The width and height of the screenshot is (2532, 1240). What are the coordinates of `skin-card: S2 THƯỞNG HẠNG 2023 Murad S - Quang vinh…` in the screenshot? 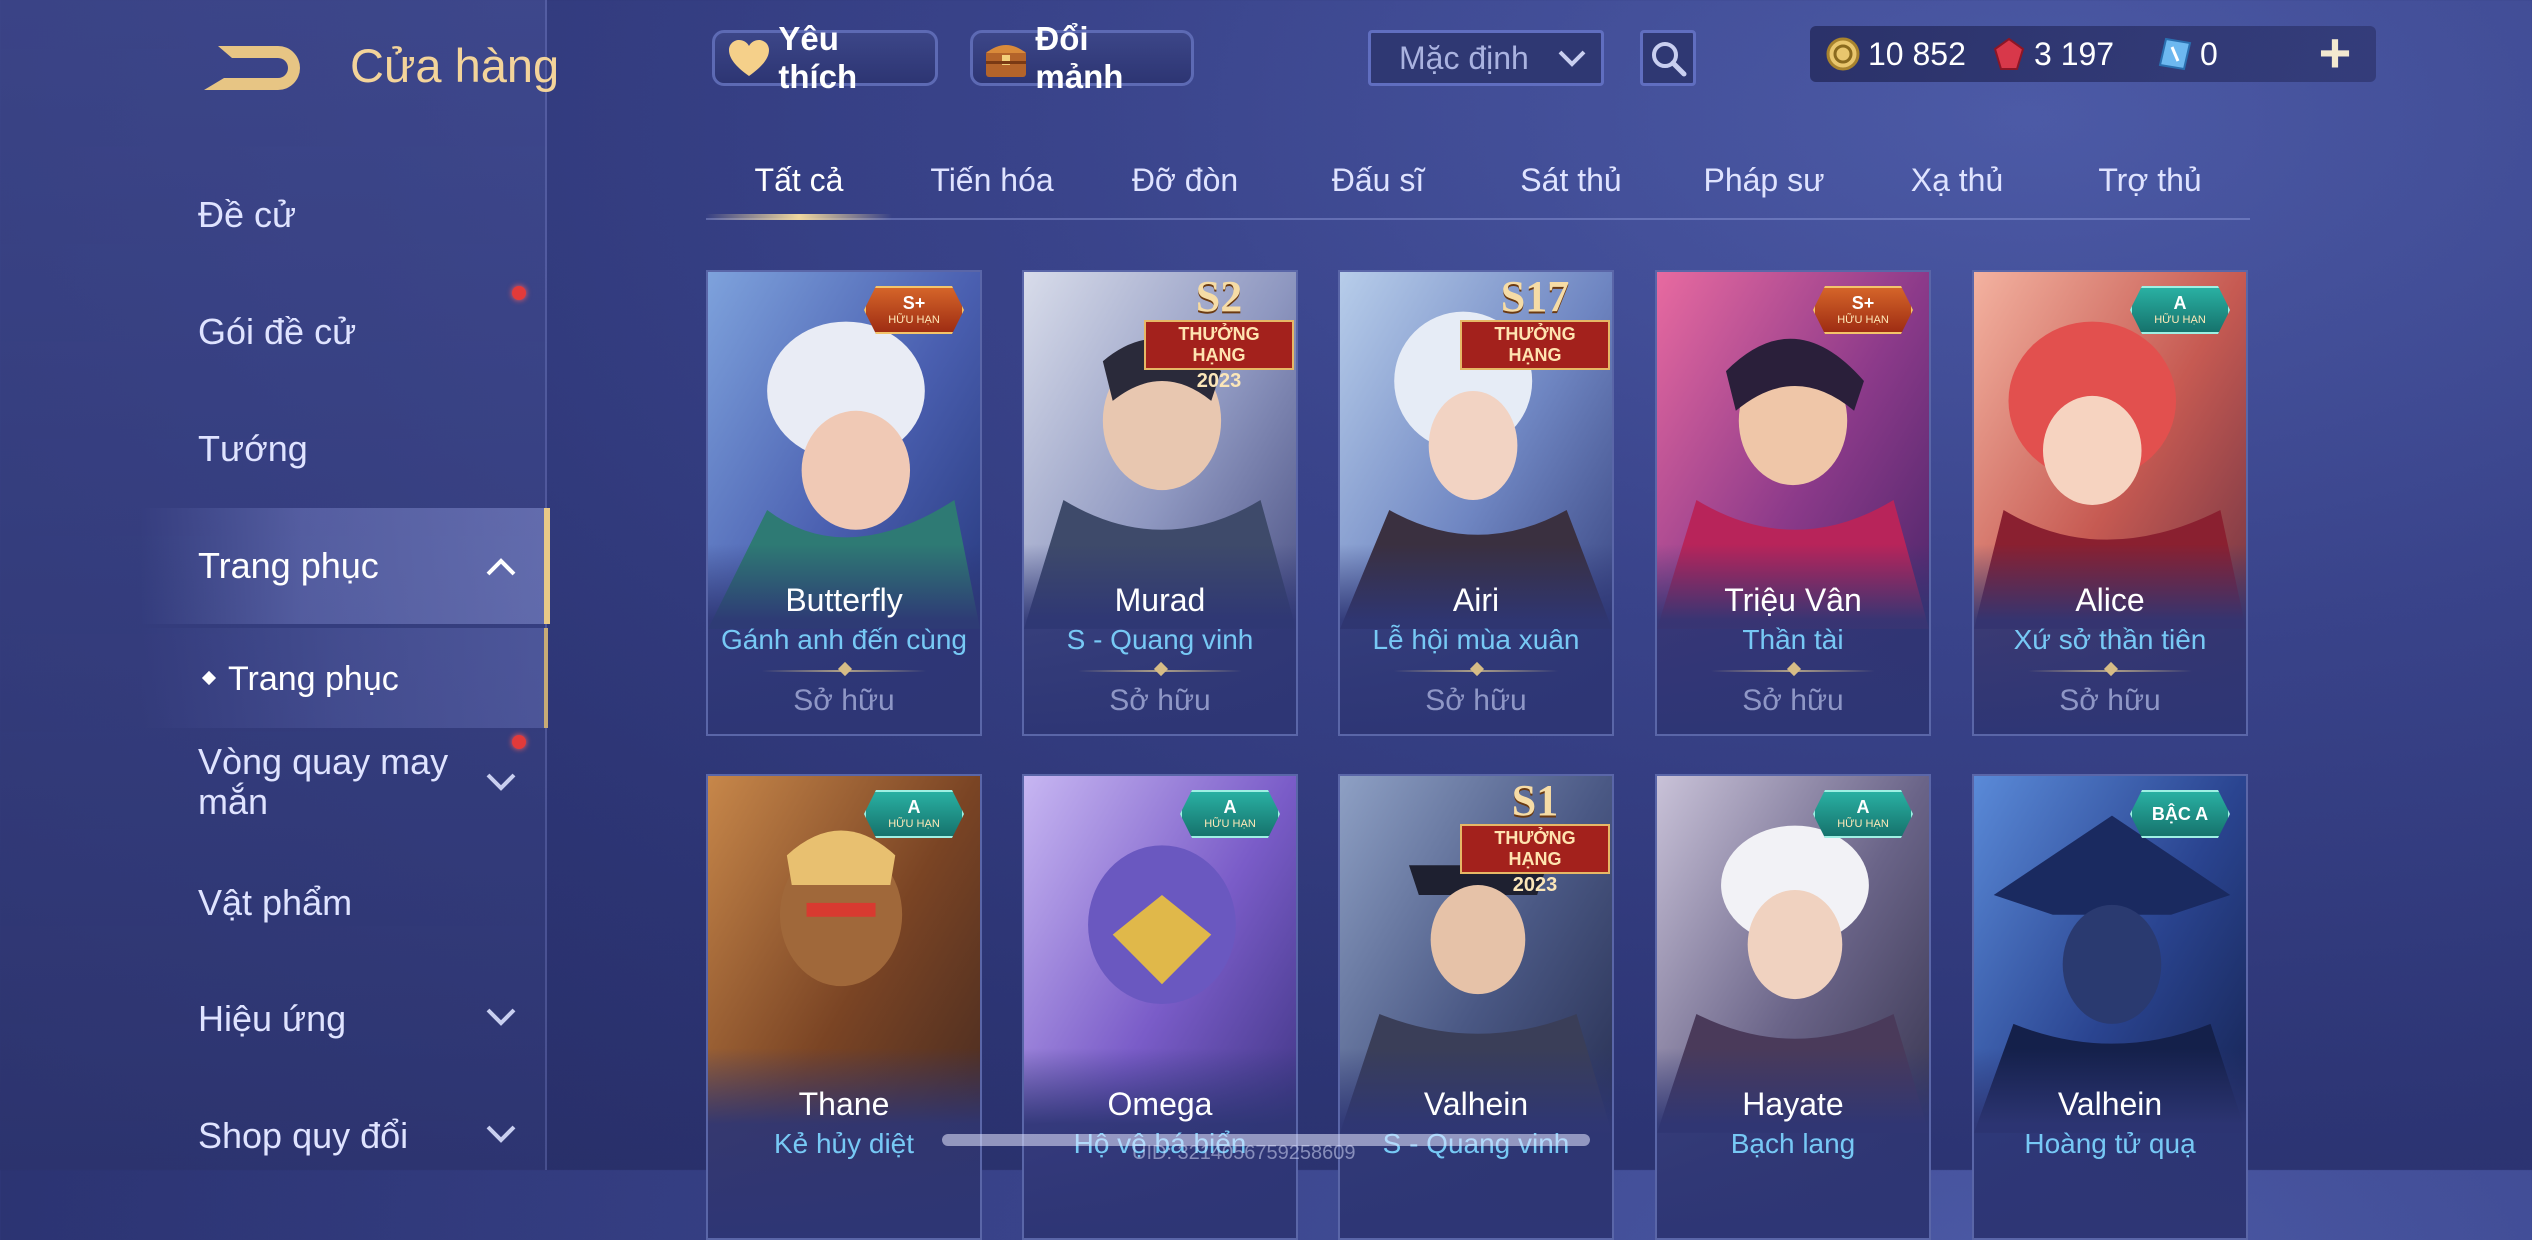 It's located at (1160, 503).